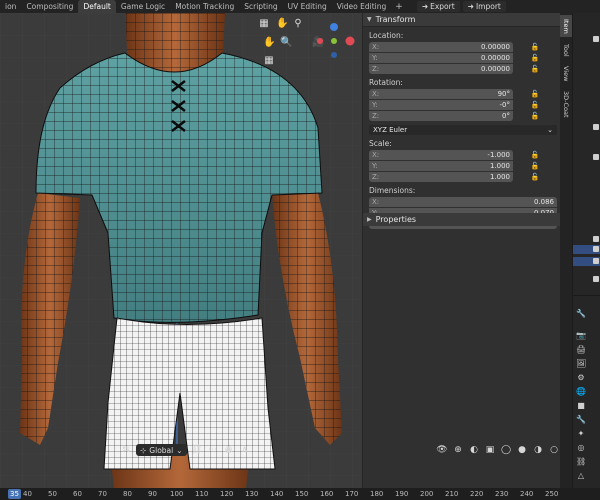  I want to click on shading-solid-icon: ●, so click(522, 450).